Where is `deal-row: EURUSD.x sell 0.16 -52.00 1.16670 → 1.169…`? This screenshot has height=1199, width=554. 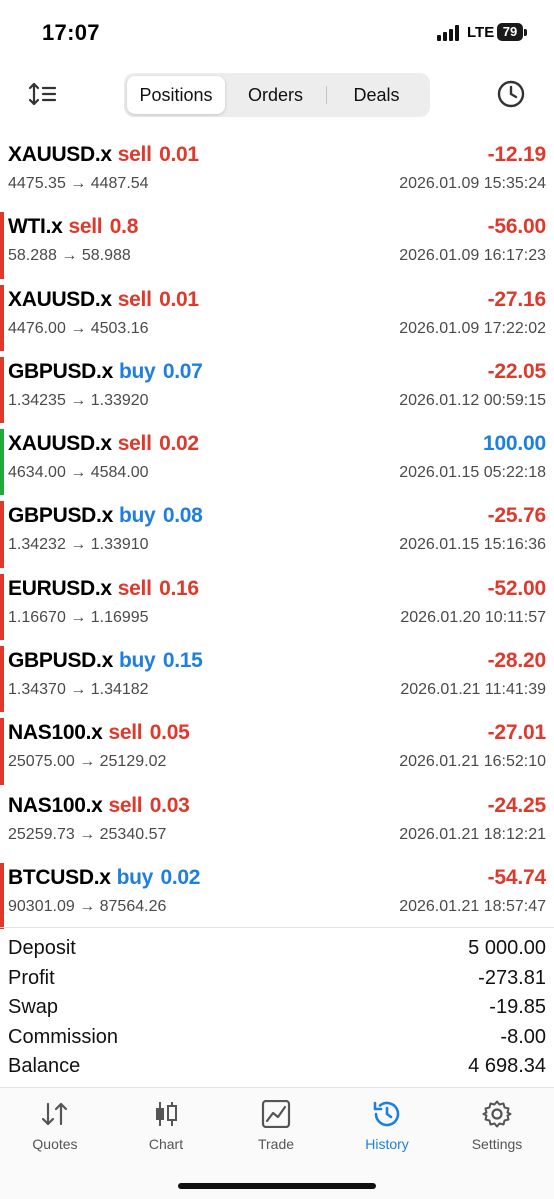
deal-row: EURUSD.x sell 0.16 -52.00 1.16670 → 1.169… is located at coordinates (277, 607).